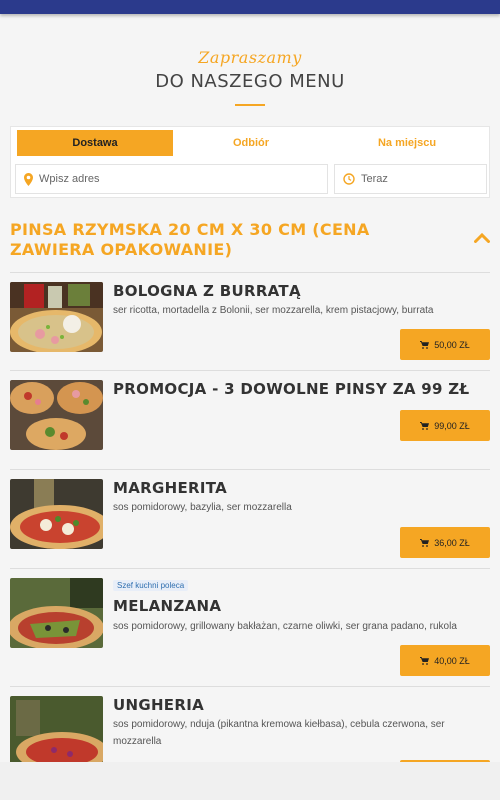 This screenshot has width=500, height=800. I want to click on tab-pickup: Odbiór, so click(251, 143).